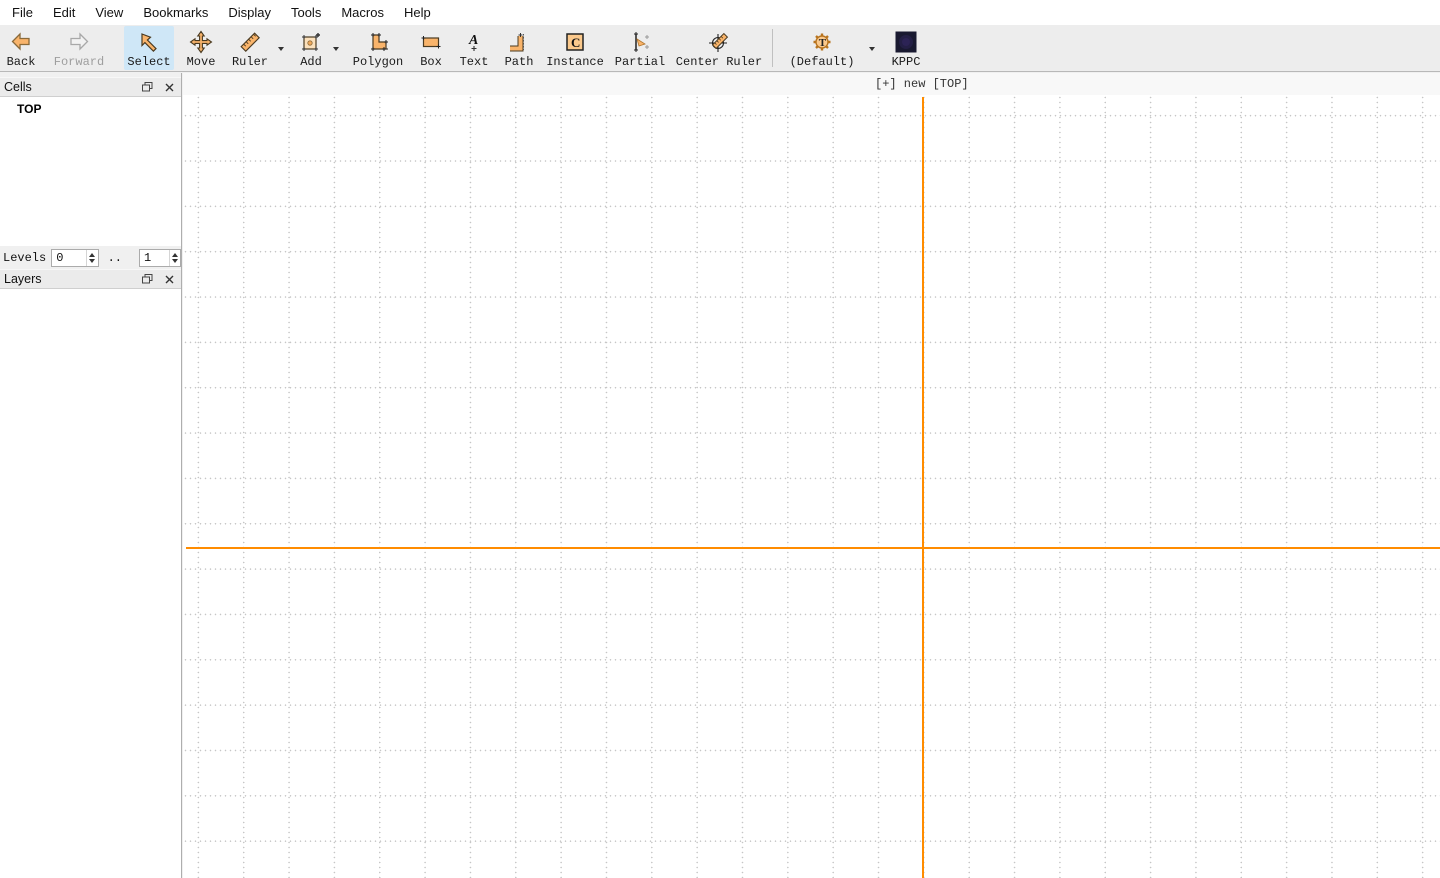 The height and width of the screenshot is (878, 1440). I want to click on instance-label: Instance, so click(575, 62).